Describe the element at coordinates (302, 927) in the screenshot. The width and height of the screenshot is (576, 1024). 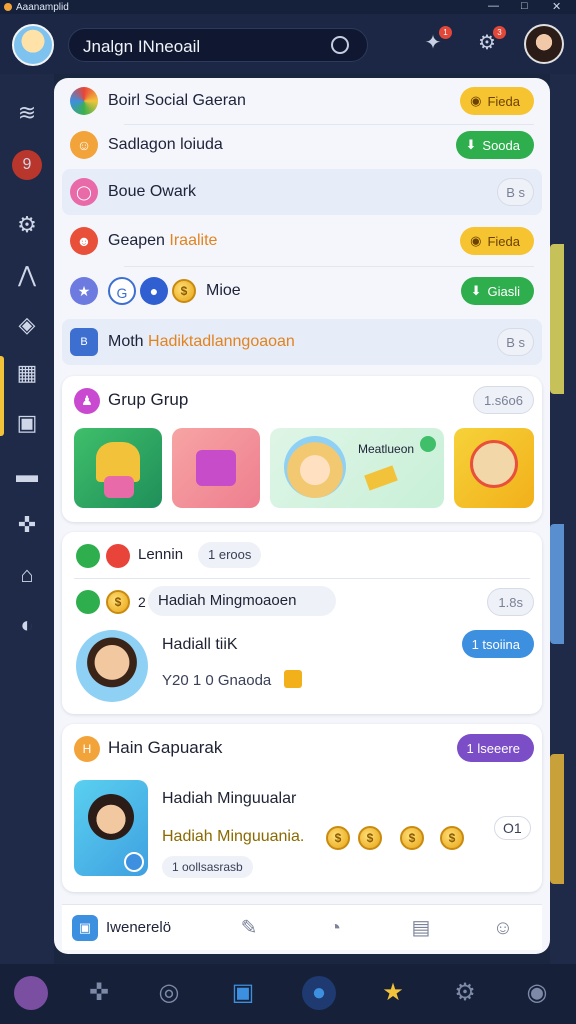
I see `bottom-nav: ▣ Iwenerelö ✎ ◔ ▤ ☺` at that location.